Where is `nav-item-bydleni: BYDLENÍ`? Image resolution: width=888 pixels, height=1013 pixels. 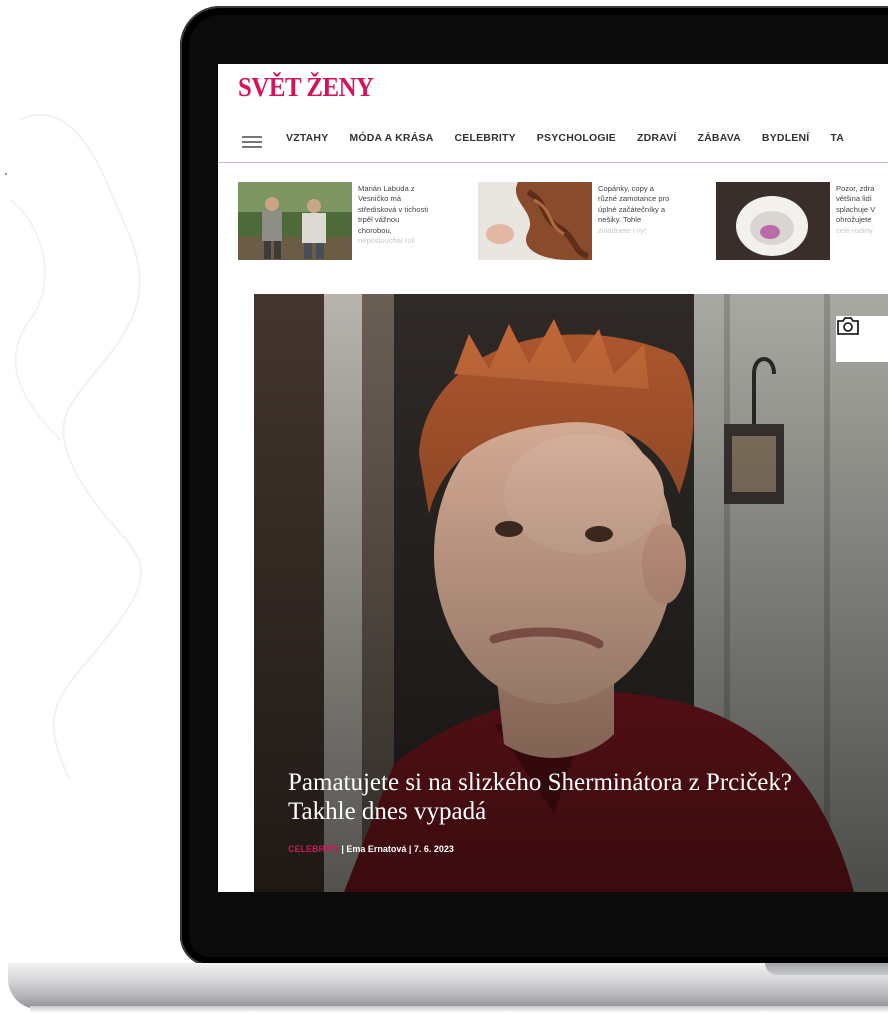
nav-item-bydleni: BYDLENÍ is located at coordinates (786, 138).